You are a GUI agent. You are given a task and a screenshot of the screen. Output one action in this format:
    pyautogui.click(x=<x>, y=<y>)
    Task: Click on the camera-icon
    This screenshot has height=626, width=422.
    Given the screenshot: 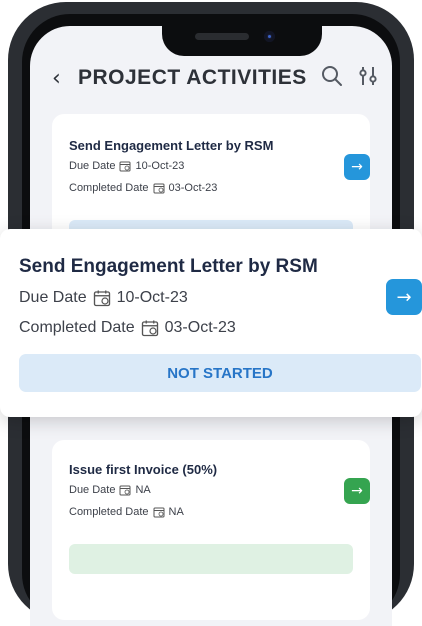 What is the action you would take?
    pyautogui.click(x=269, y=36)
    